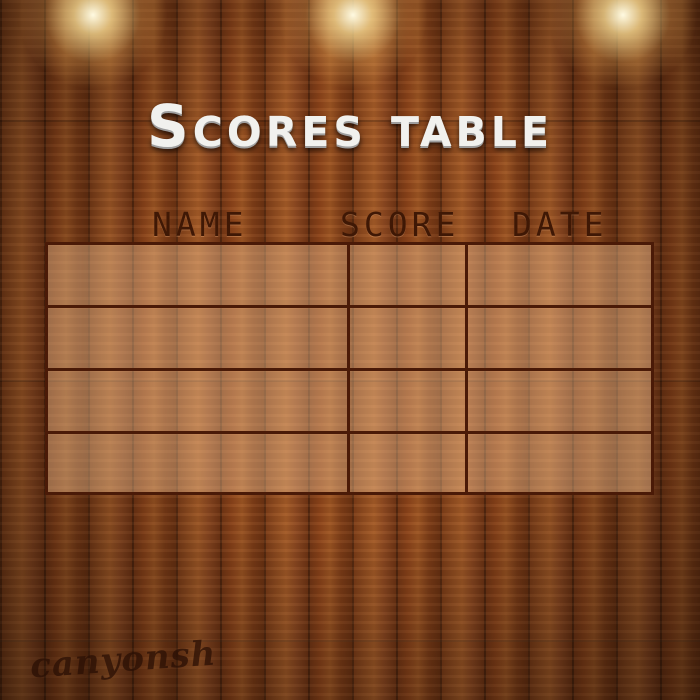 The width and height of the screenshot is (700, 700). Describe the element at coordinates (93, 45) in the screenshot. I see `spotlight-left` at that location.